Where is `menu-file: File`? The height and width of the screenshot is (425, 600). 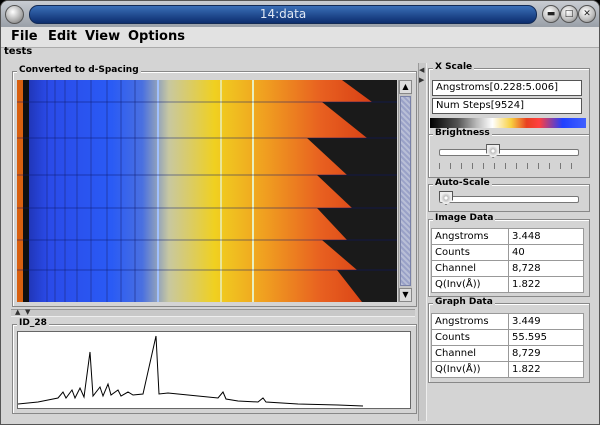 menu-file: File is located at coordinates (24, 36).